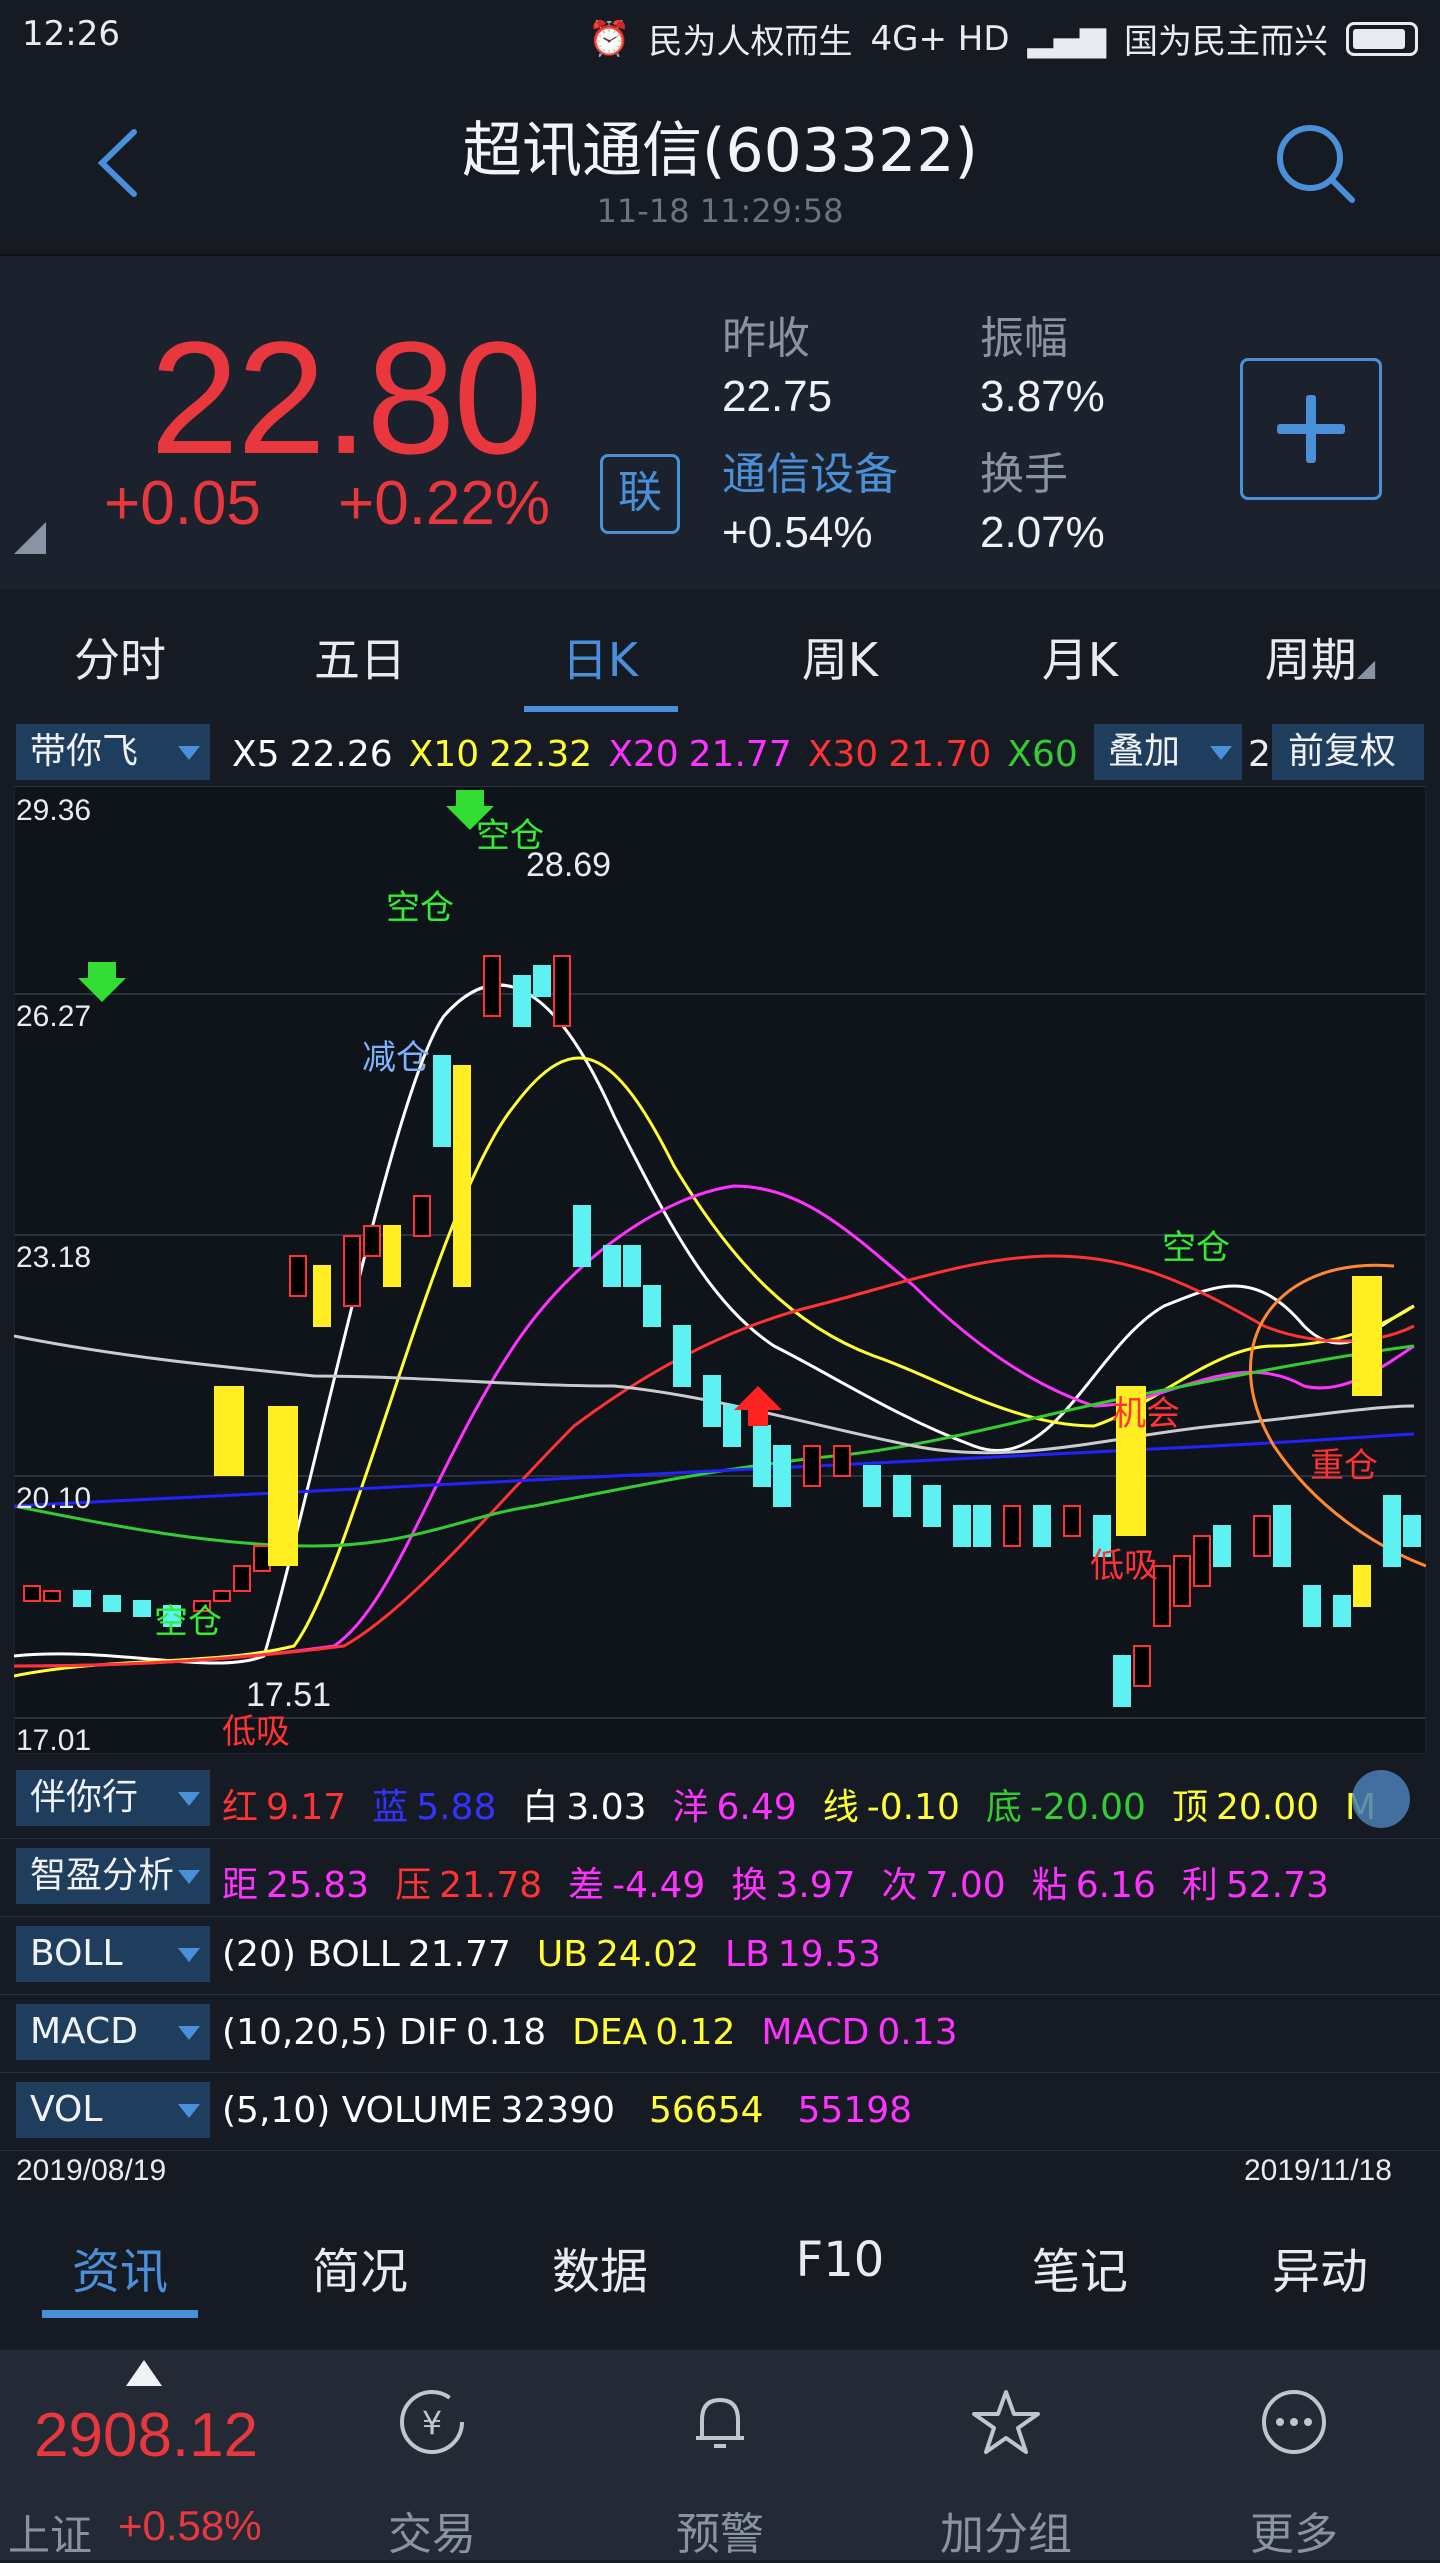  What do you see at coordinates (1381, 1799) in the screenshot?
I see `collapse-icon` at bounding box center [1381, 1799].